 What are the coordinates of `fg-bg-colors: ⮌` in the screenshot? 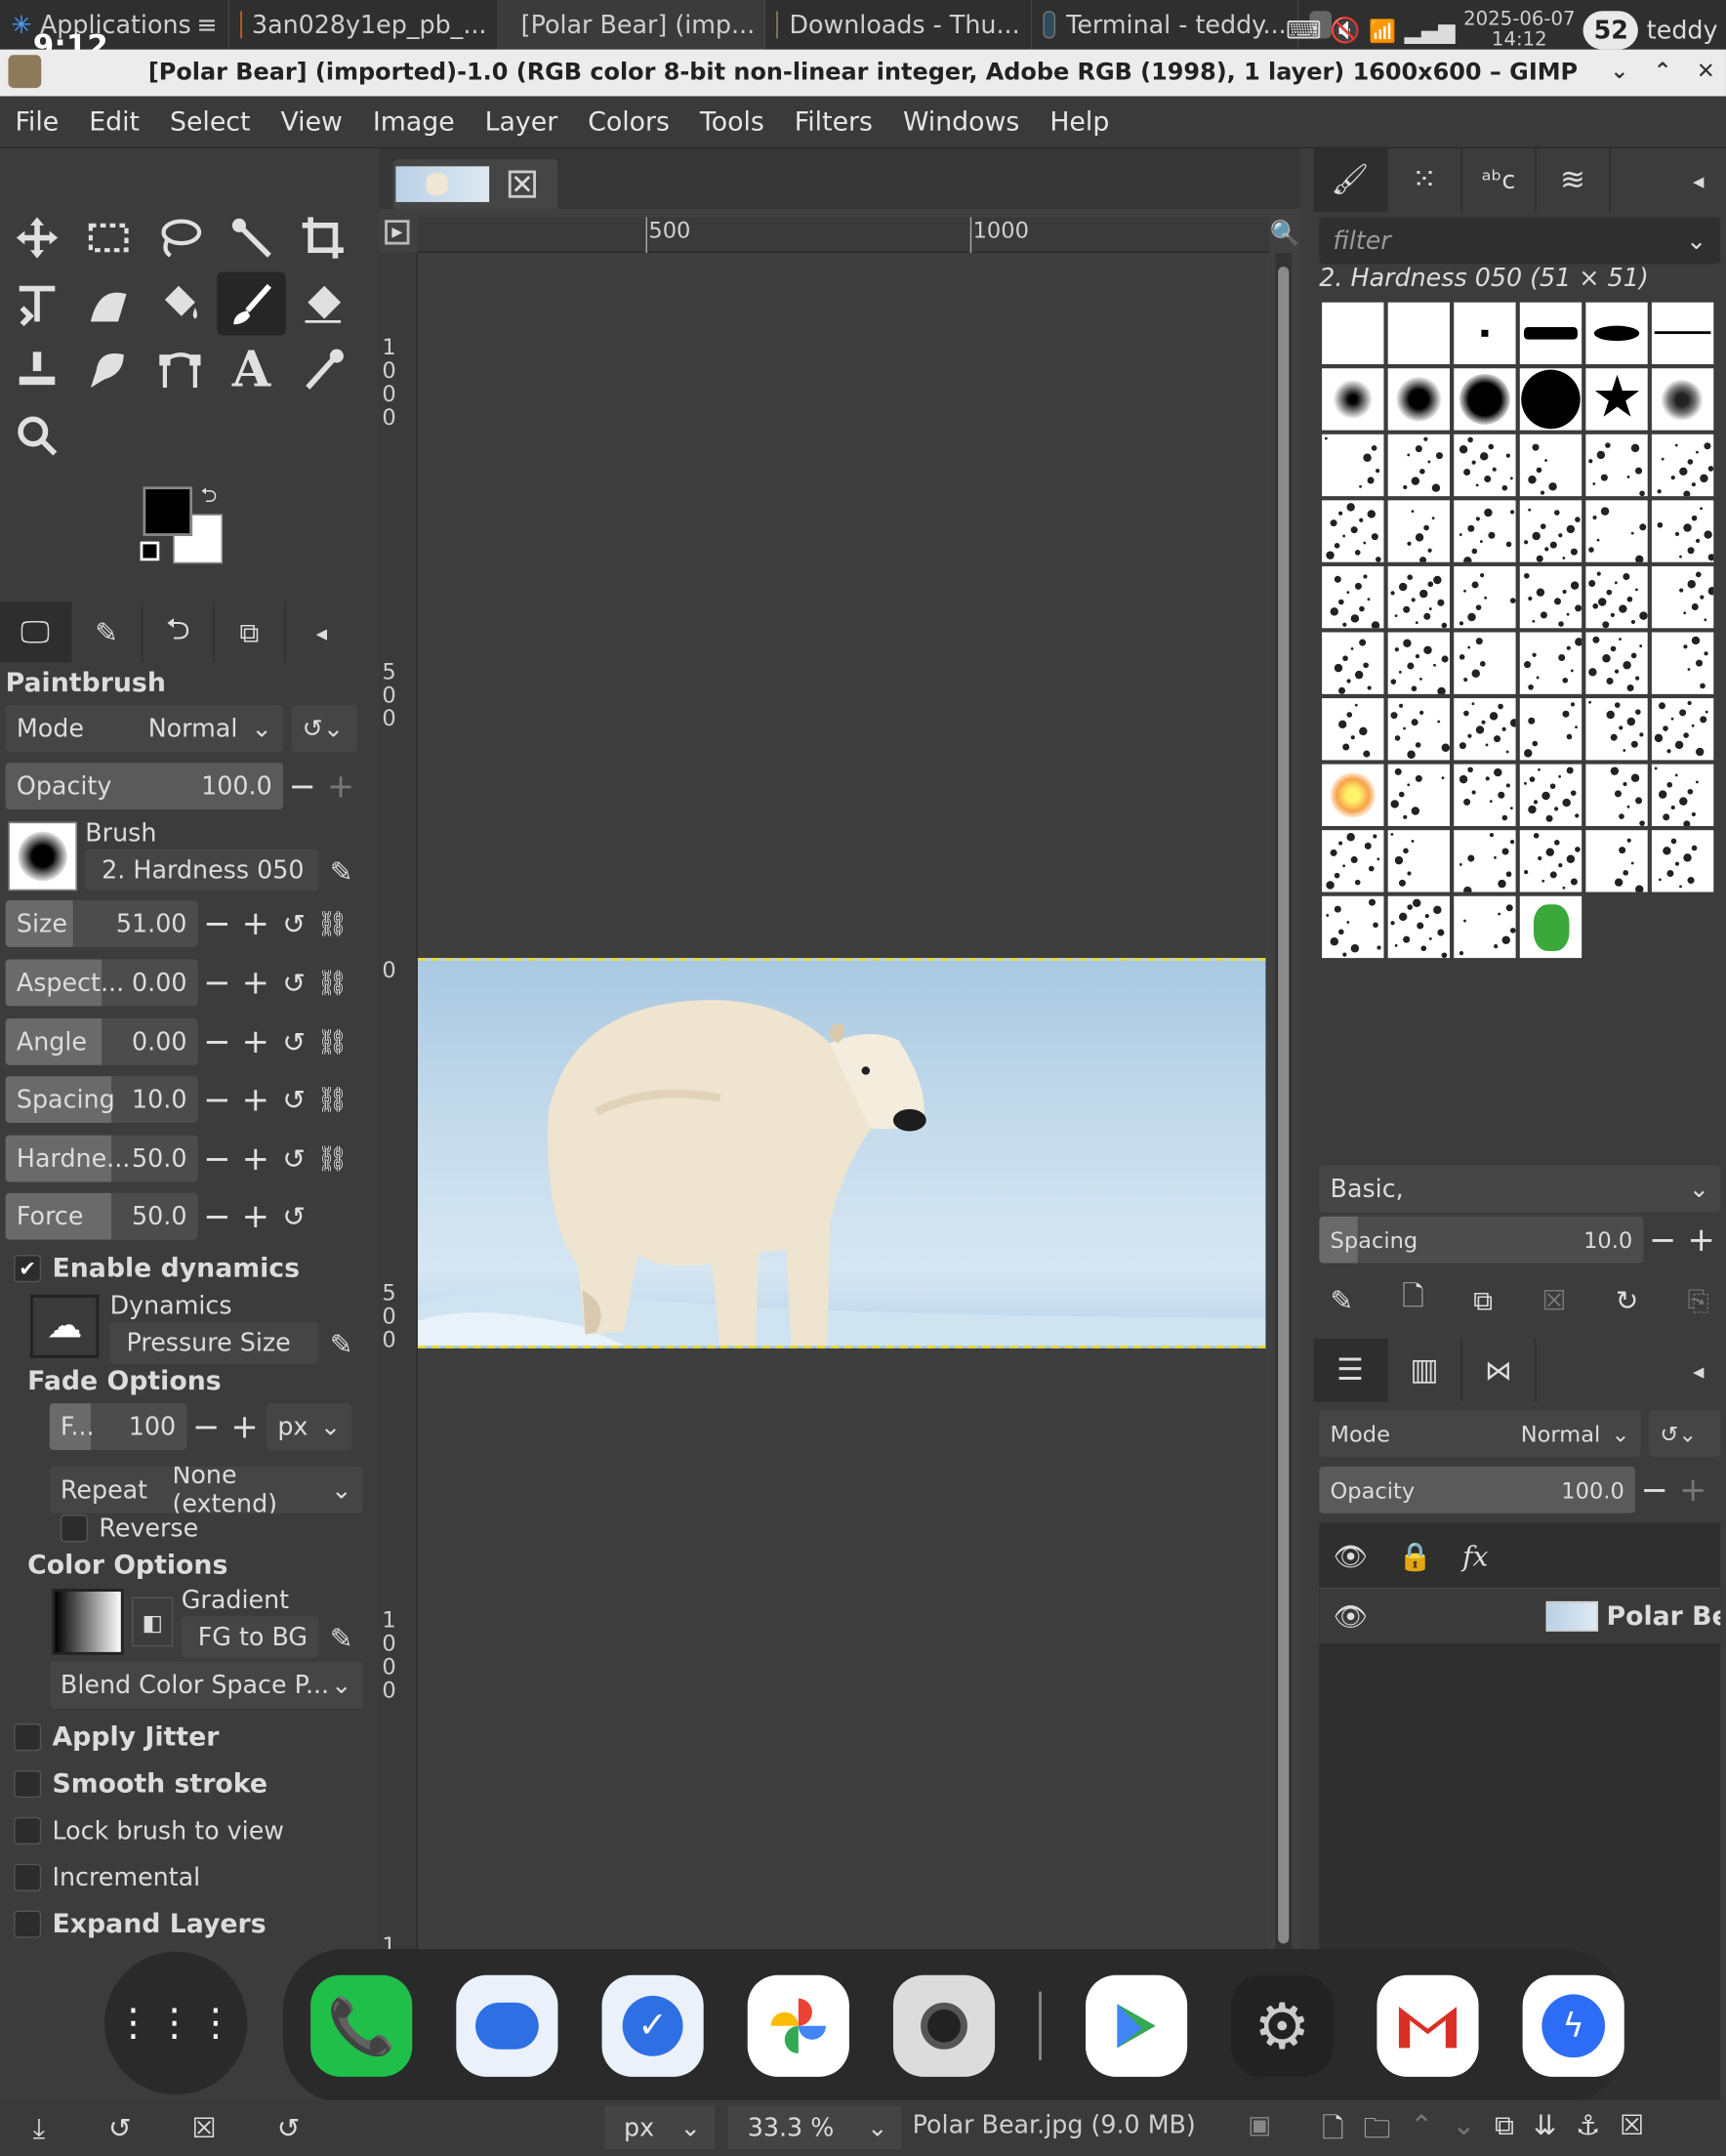 It's located at (182, 525).